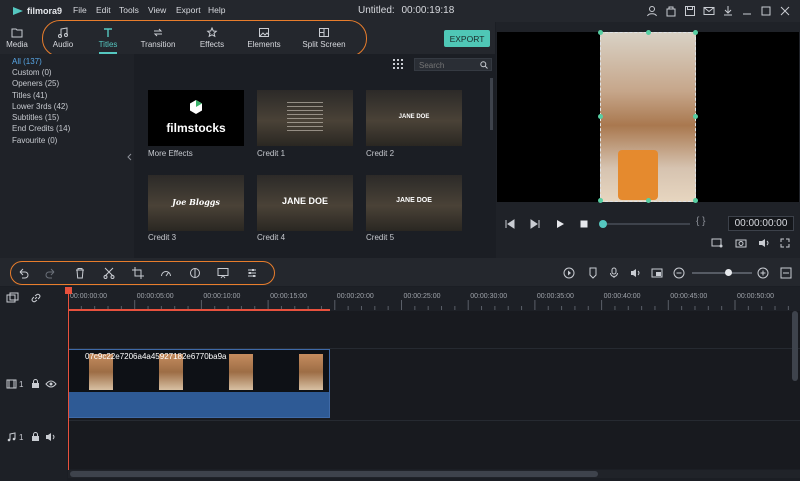 The height and width of the screenshot is (481, 800). I want to click on category-end-credits: End Credits (14), so click(41, 128).